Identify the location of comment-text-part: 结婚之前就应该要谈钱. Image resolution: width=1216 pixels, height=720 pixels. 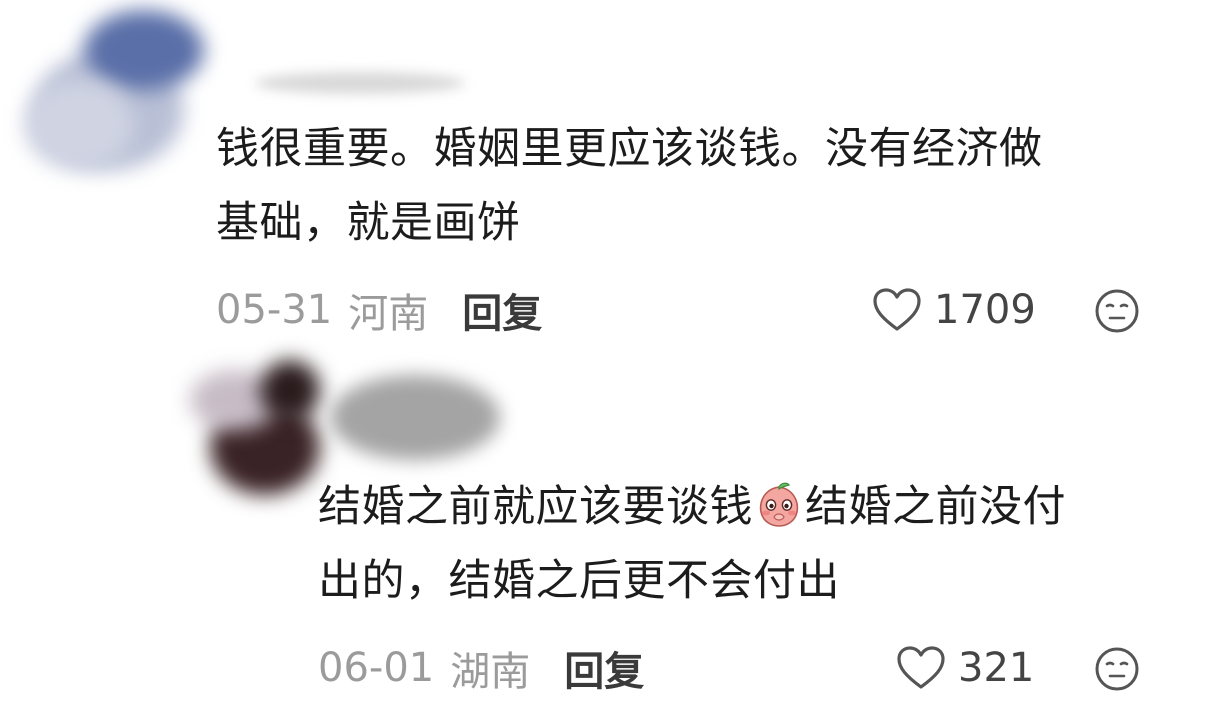
(535, 507).